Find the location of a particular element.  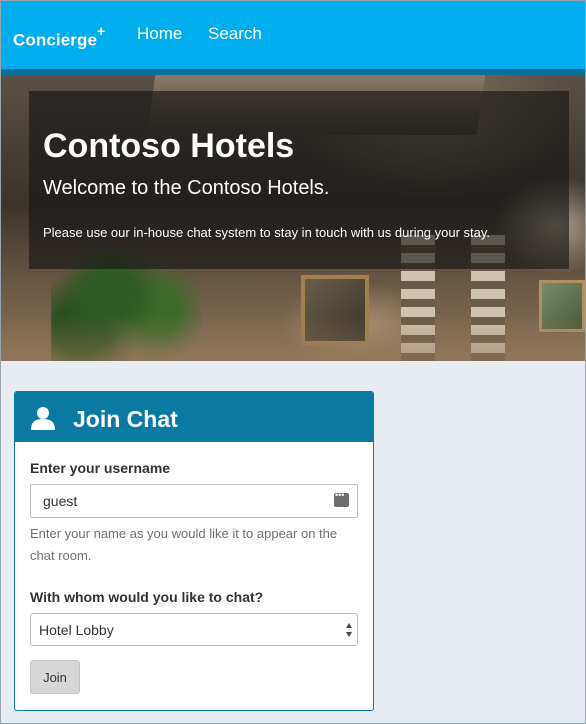

join-button: Join is located at coordinates (55, 677).